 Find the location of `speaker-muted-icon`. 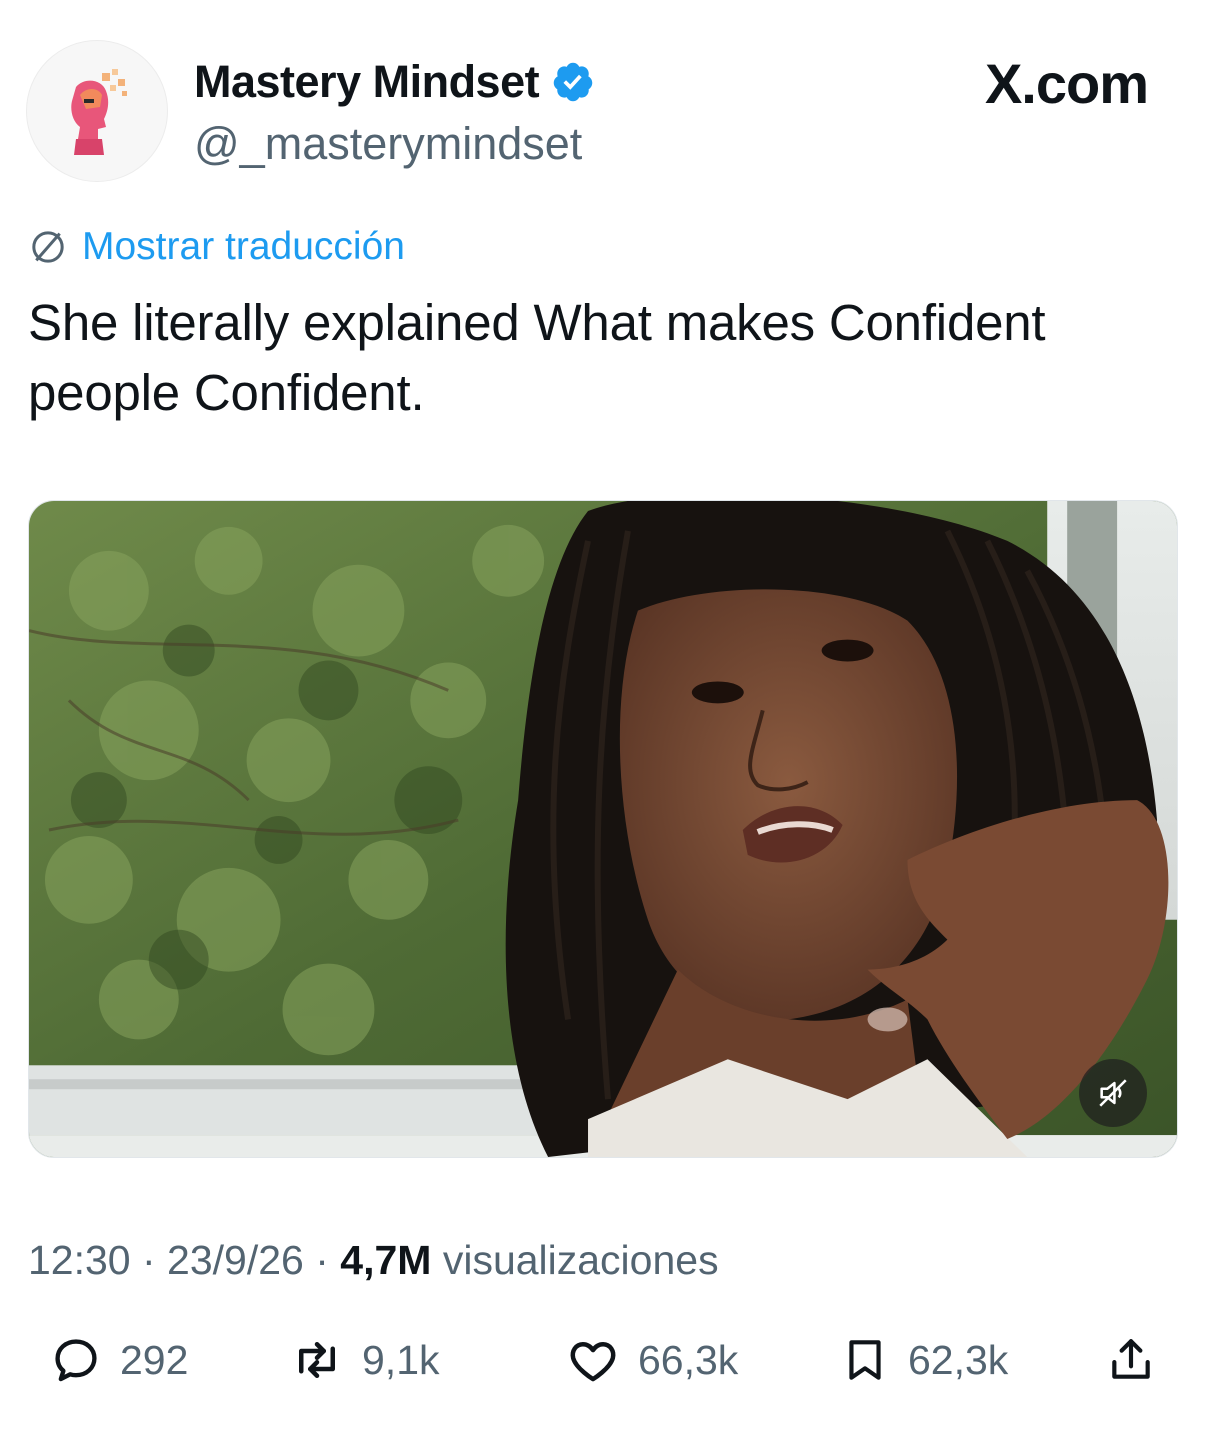

speaker-muted-icon is located at coordinates (1113, 1093).